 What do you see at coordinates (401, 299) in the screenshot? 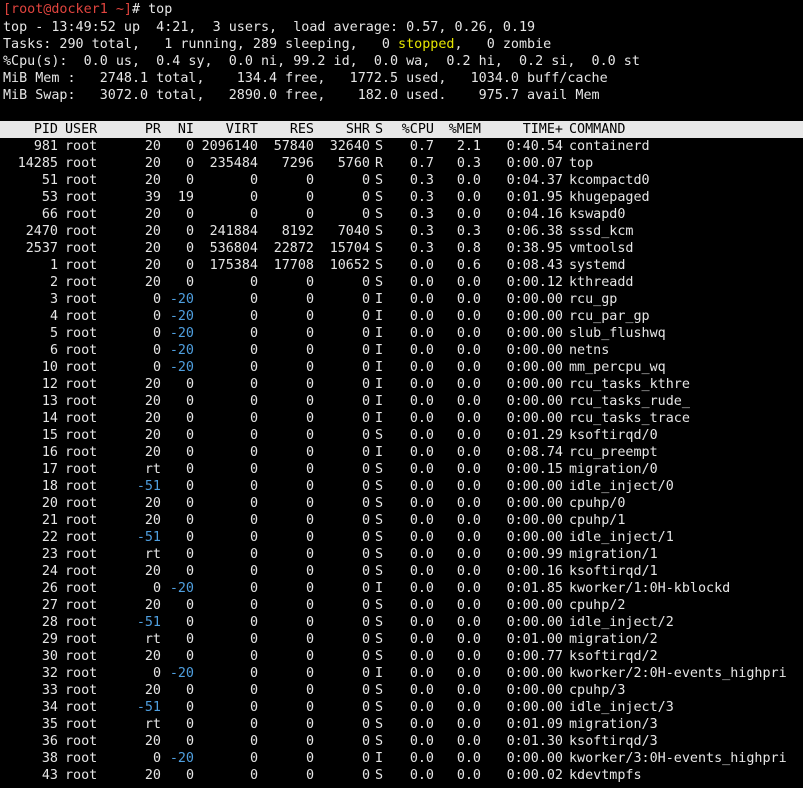
I see `process-row: 3 root 0 -20 0 0 0 I 0.0 0.0 0:00.00 rcu_gp` at bounding box center [401, 299].